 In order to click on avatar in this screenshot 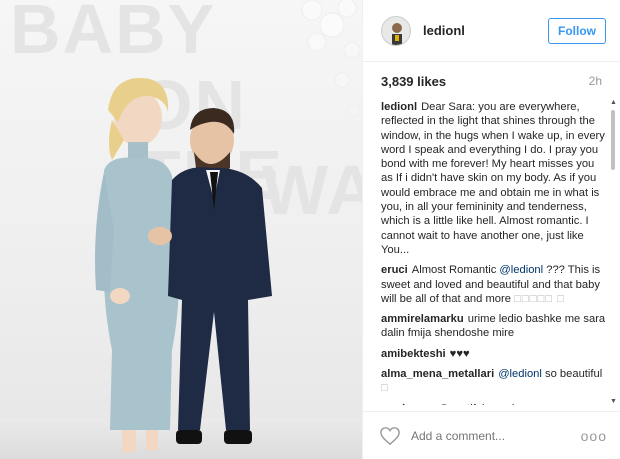, I will do `click(396, 30)`.